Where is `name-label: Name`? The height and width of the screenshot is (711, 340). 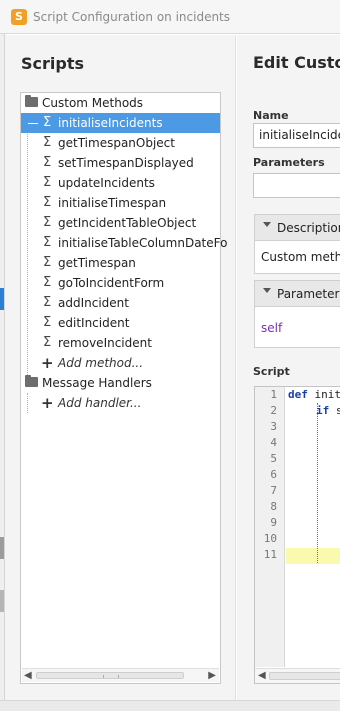
name-label: Name is located at coordinates (271, 115).